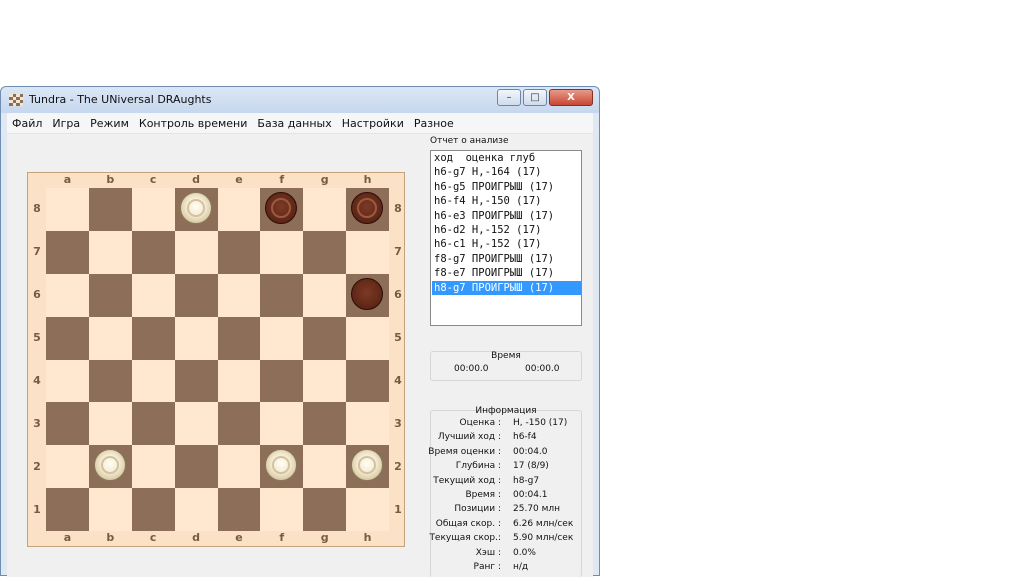 This screenshot has height=577, width=1024. I want to click on square-h4, so click(367, 381).